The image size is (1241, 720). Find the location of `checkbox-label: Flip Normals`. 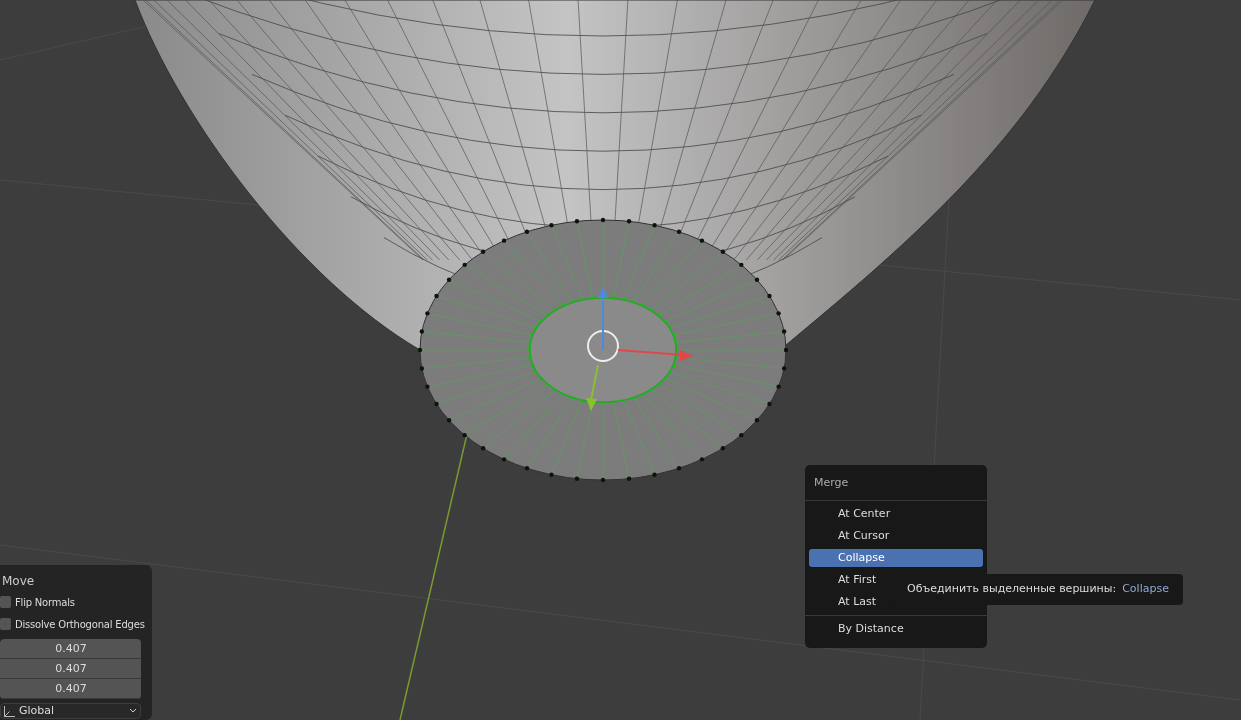

checkbox-label: Flip Normals is located at coordinates (45, 602).